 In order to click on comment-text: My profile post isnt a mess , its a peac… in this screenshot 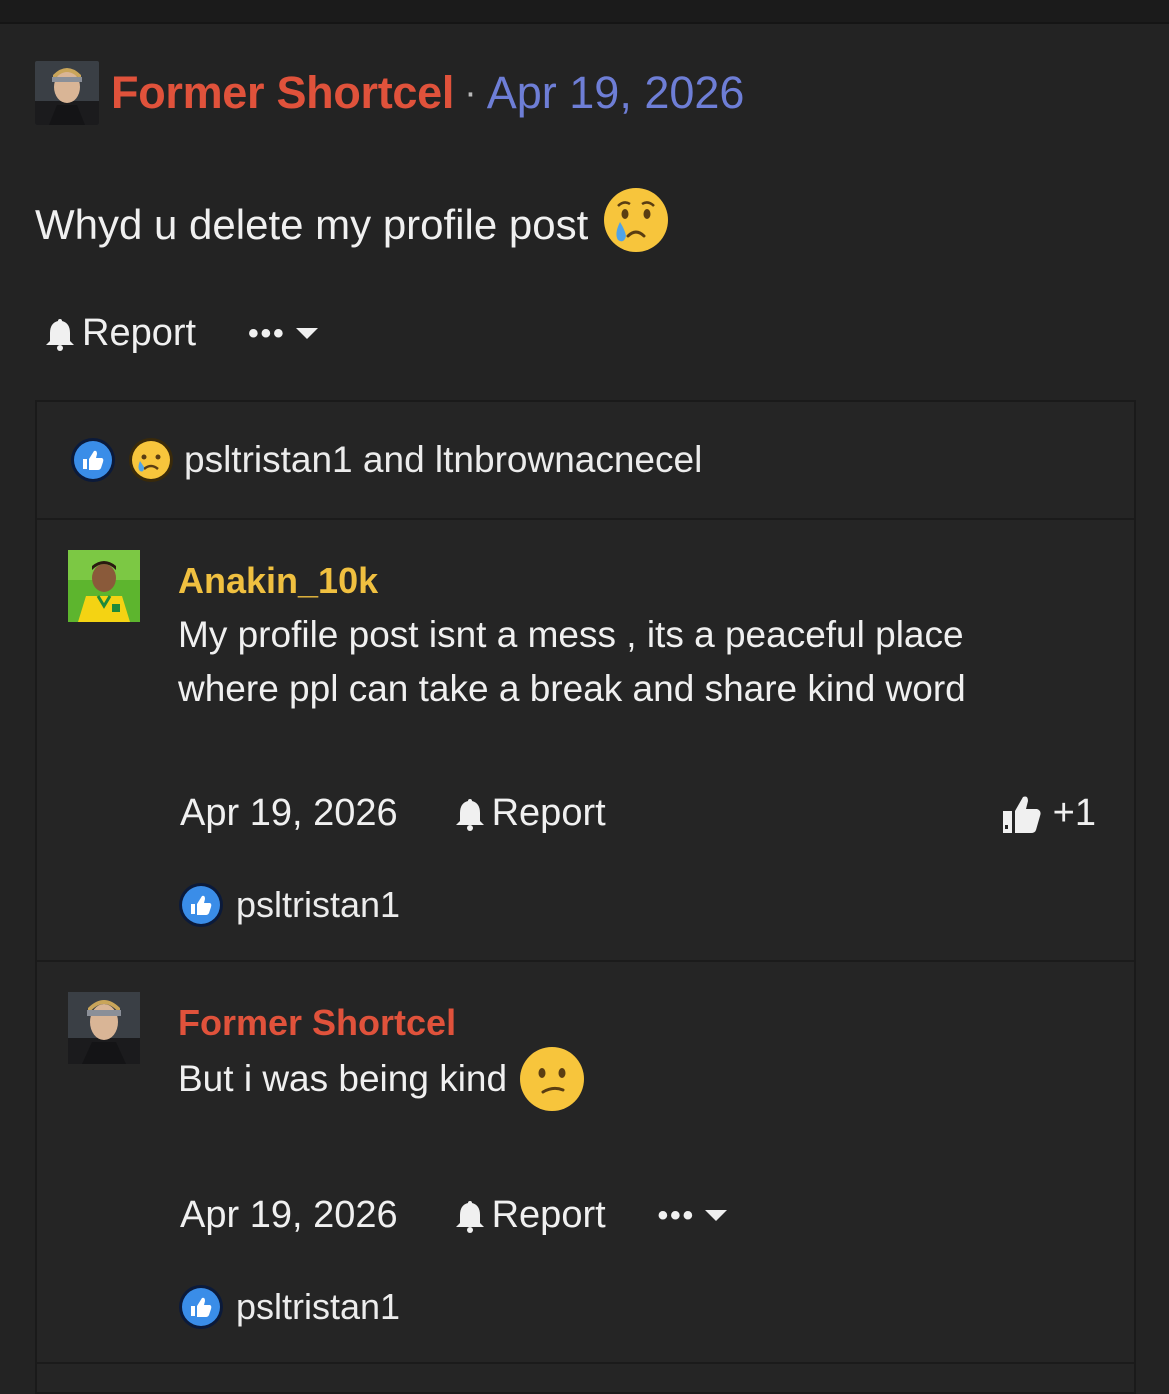, I will do `click(572, 661)`.